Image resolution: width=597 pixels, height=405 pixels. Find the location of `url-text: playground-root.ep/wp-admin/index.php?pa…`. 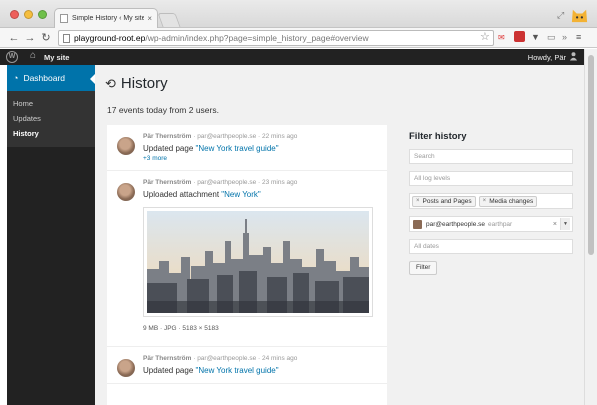

url-text: playground-root.ep/wp-admin/index.php?pa… is located at coordinates (221, 38).